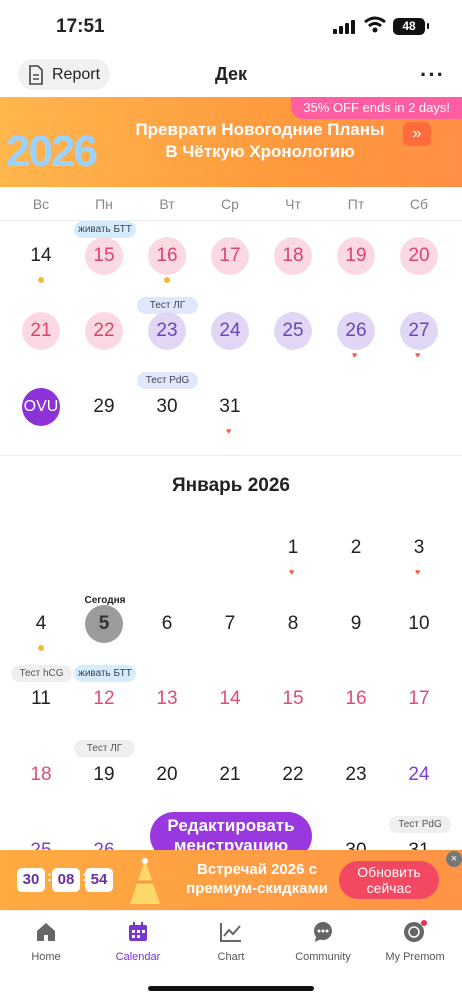 The image size is (462, 1000). Describe the element at coordinates (415, 957) in the screenshot. I see `tab-label: My Premom` at that location.